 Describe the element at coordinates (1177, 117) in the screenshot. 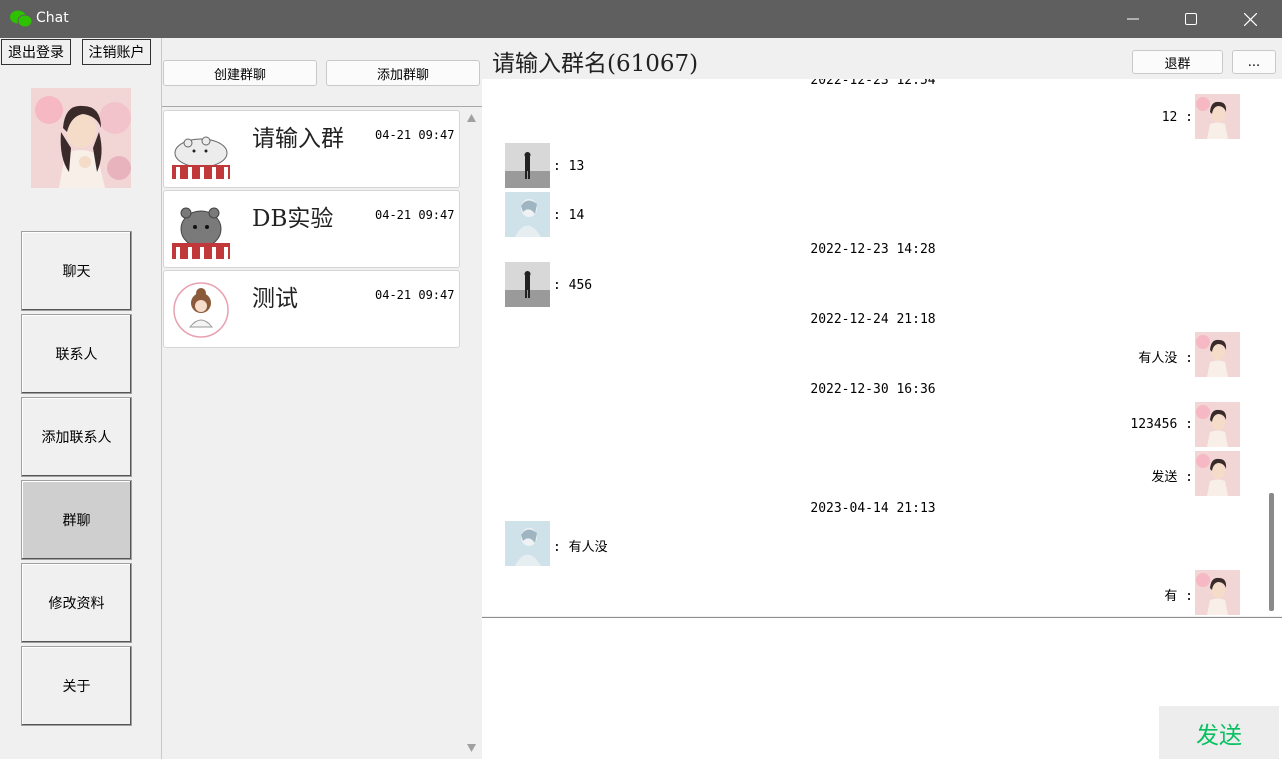

I see `message-text: 12 :` at that location.